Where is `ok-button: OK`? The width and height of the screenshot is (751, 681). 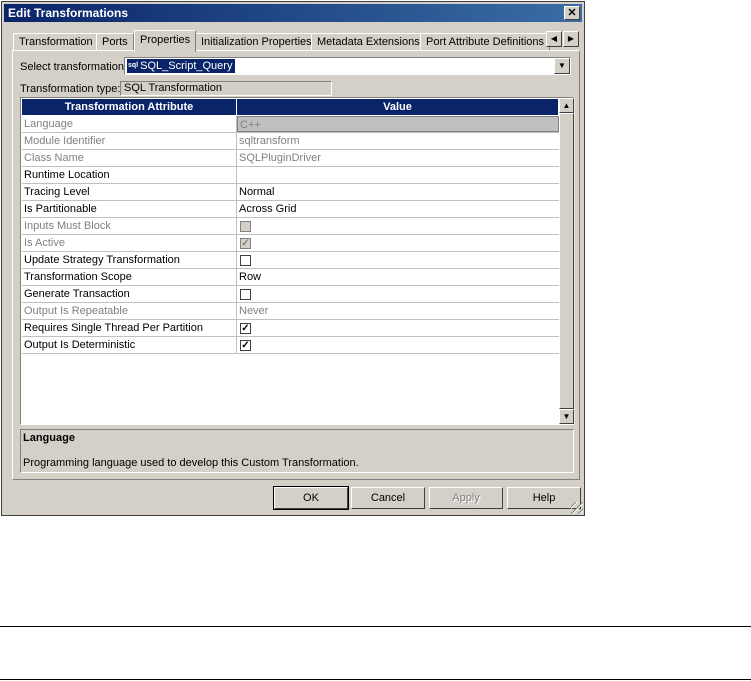 ok-button: OK is located at coordinates (311, 498).